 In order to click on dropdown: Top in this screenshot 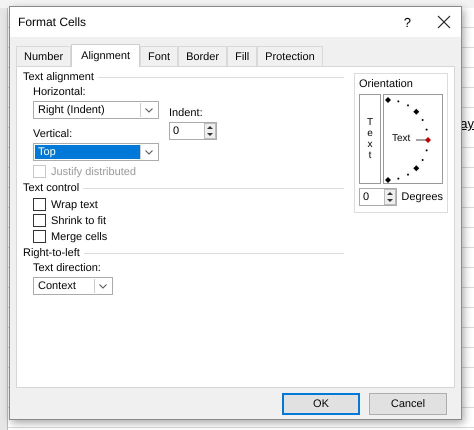, I will do `click(96, 152)`.